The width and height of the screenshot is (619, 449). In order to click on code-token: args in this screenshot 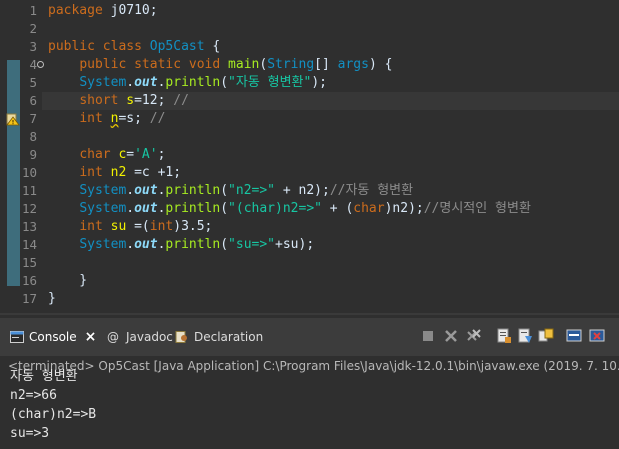, I will do `click(353, 64)`.